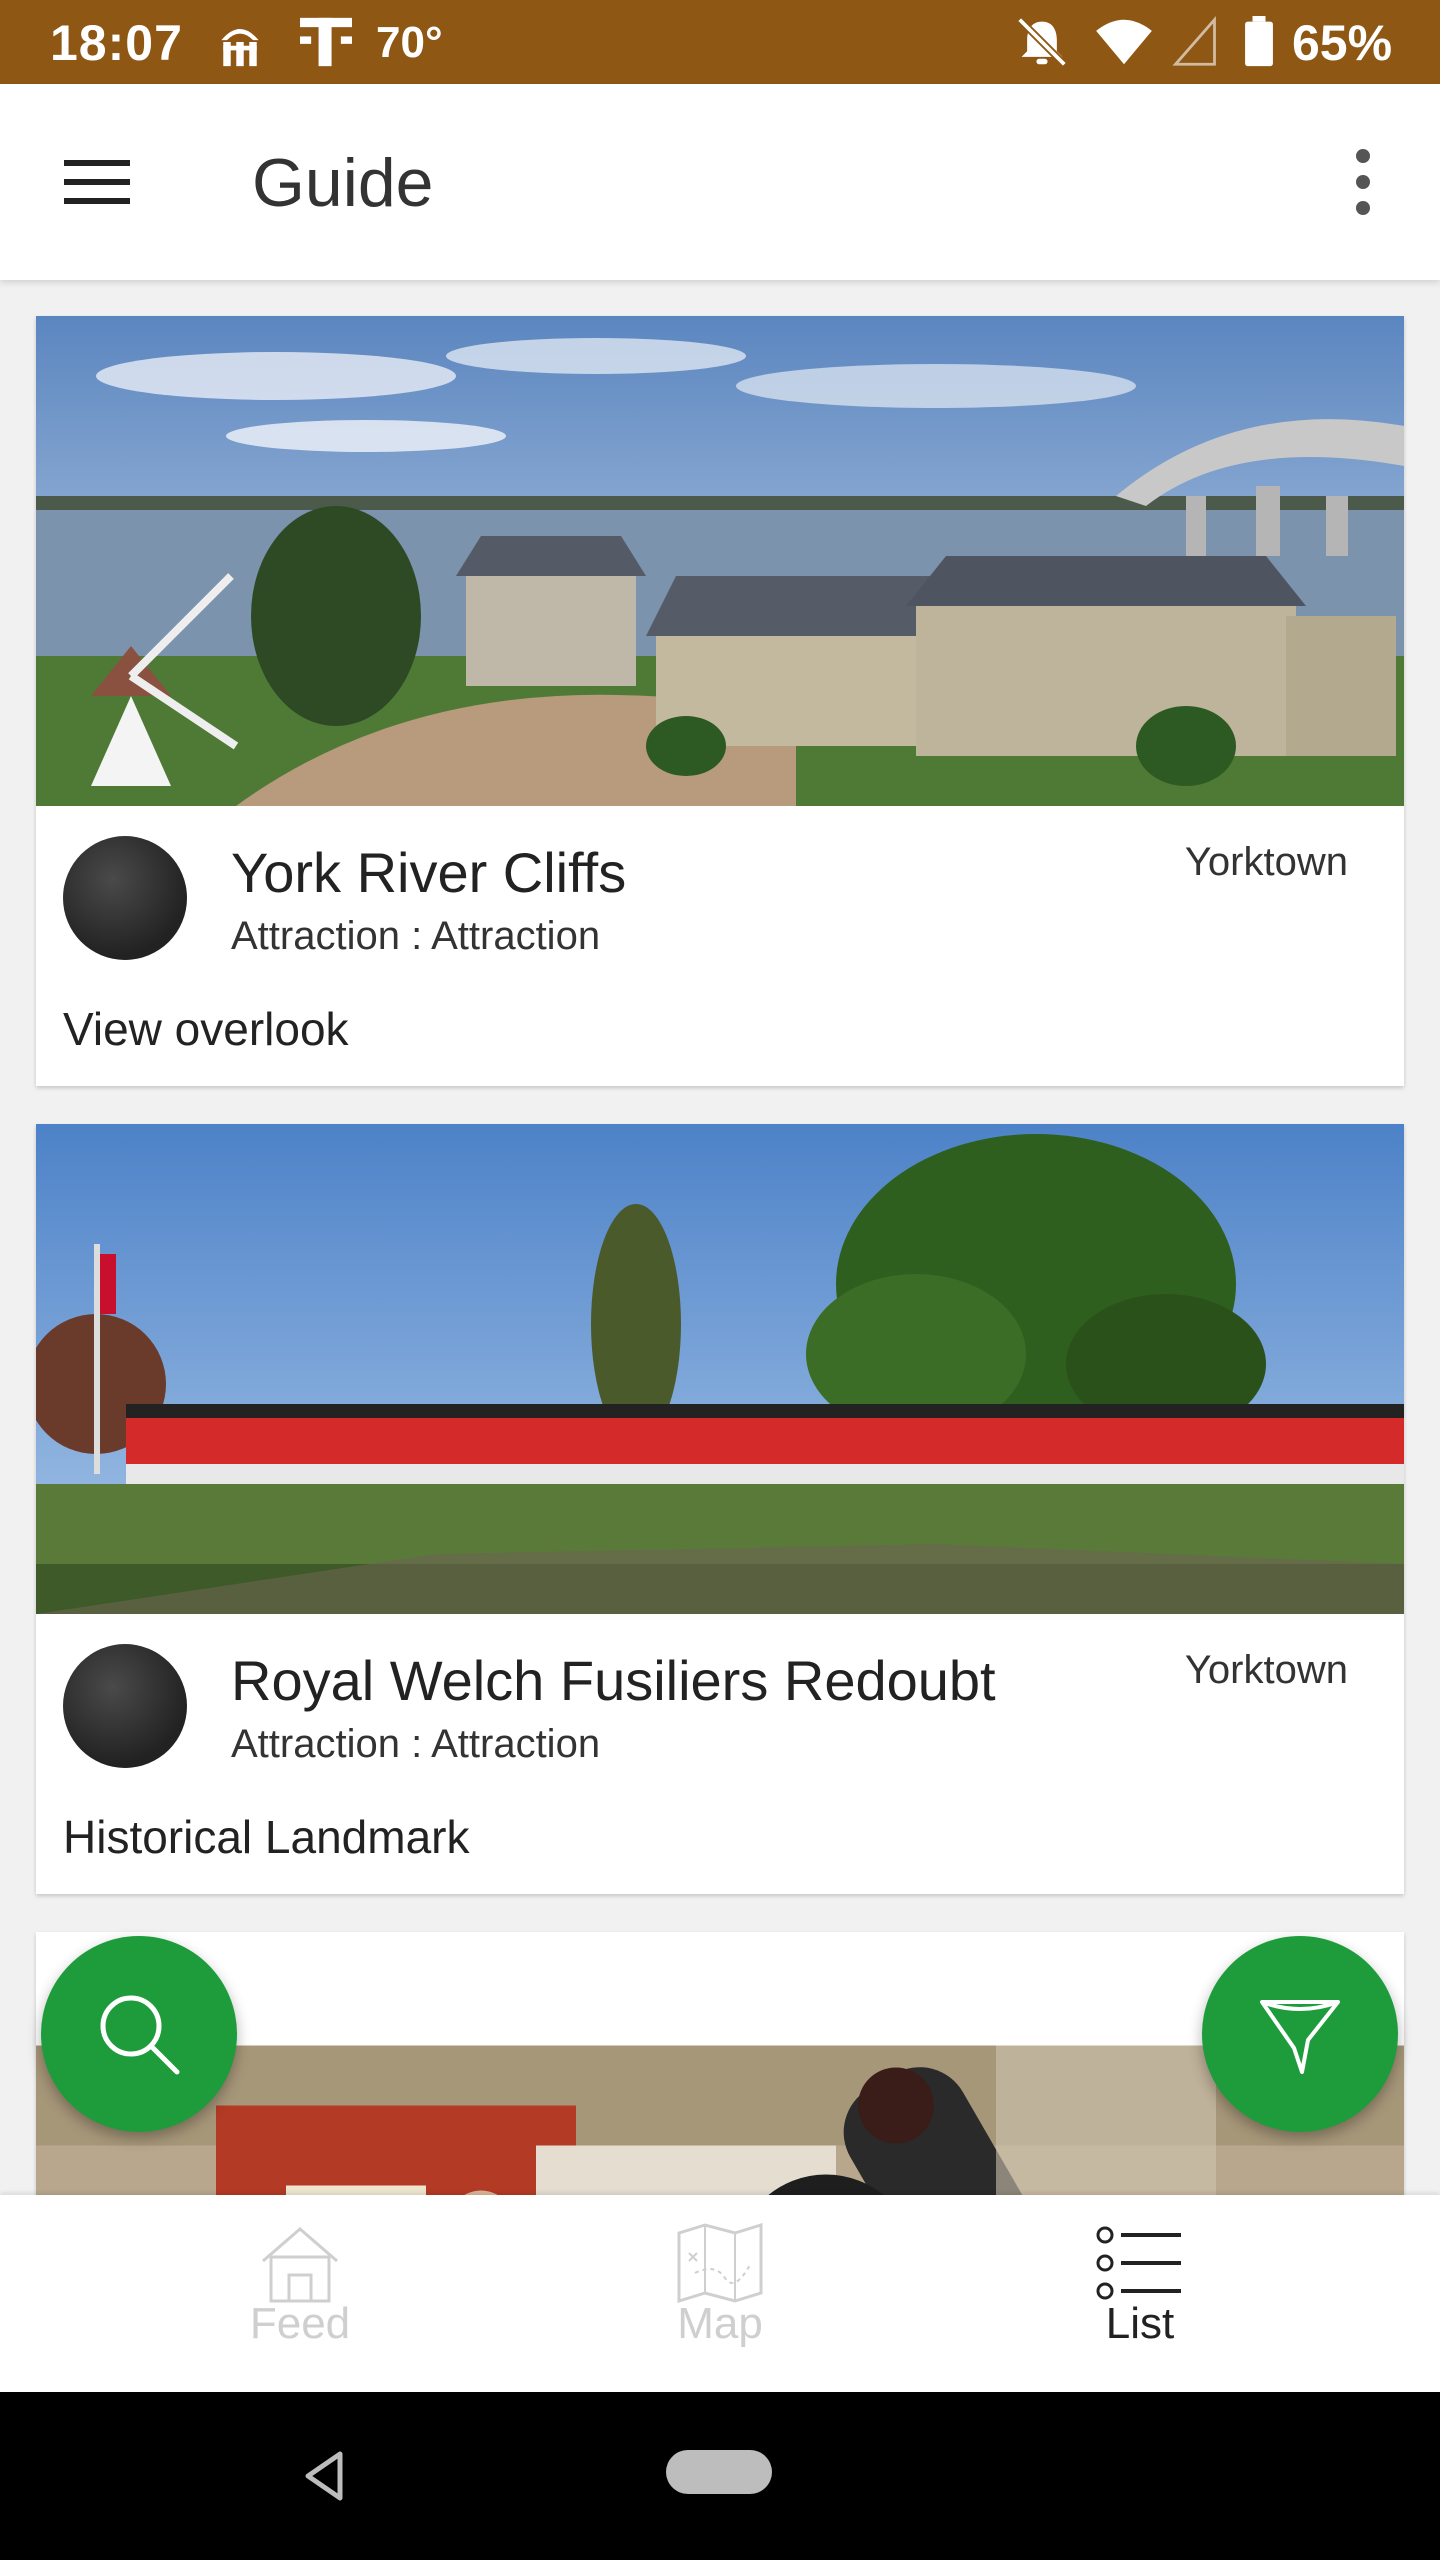  I want to click on status-battery-percent: 65%, so click(1342, 43).